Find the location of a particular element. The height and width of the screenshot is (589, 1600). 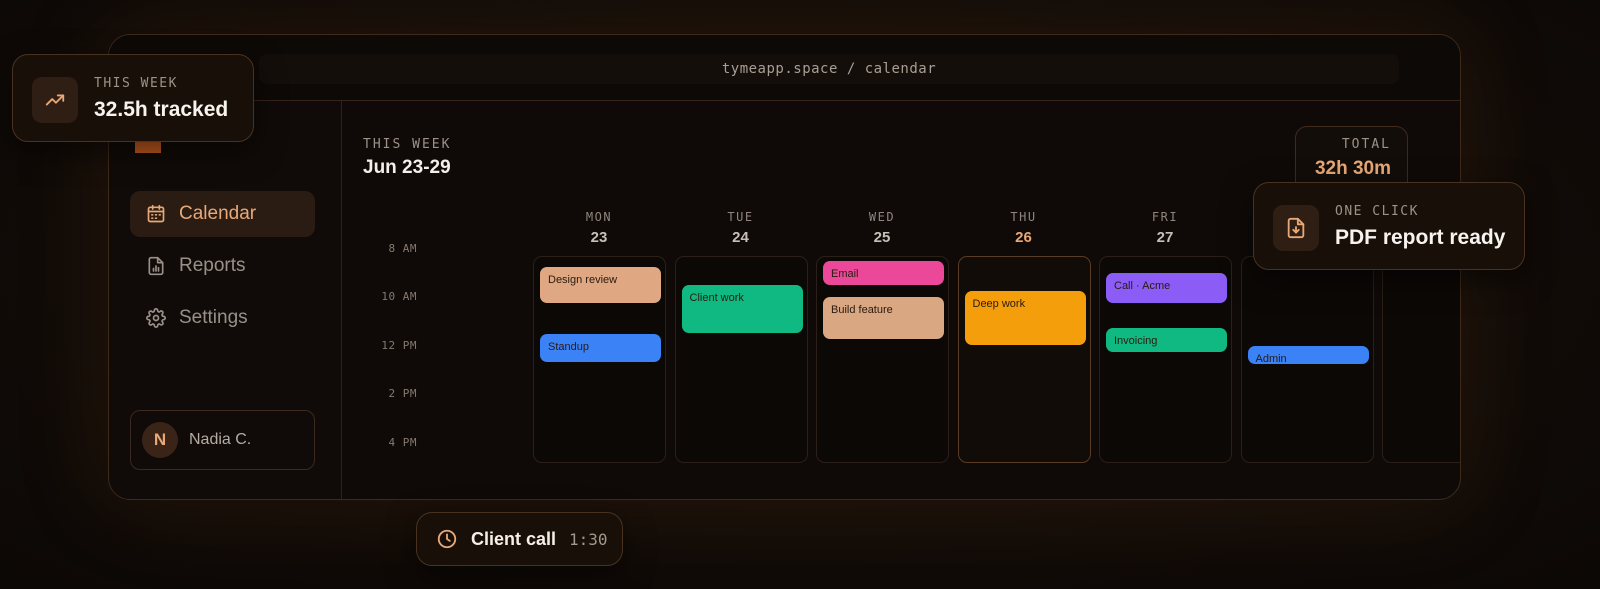

day-name: WED is located at coordinates (882, 217).